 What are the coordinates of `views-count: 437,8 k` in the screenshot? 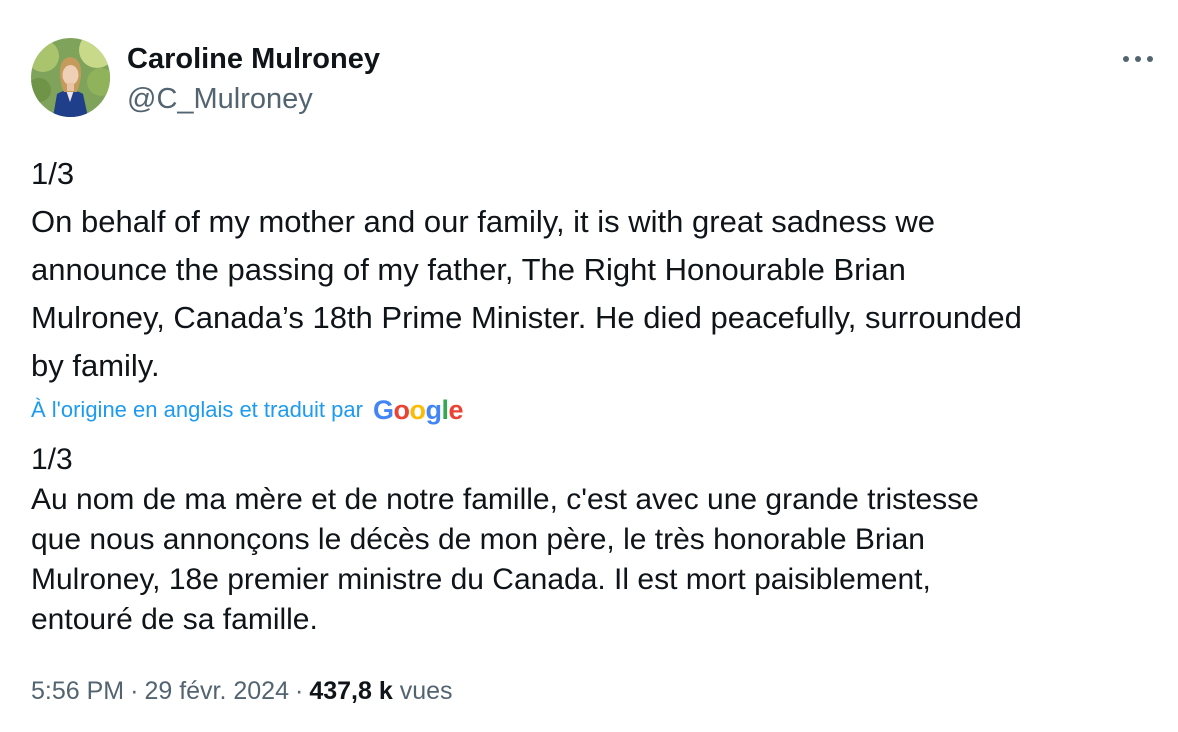 It's located at (351, 691).